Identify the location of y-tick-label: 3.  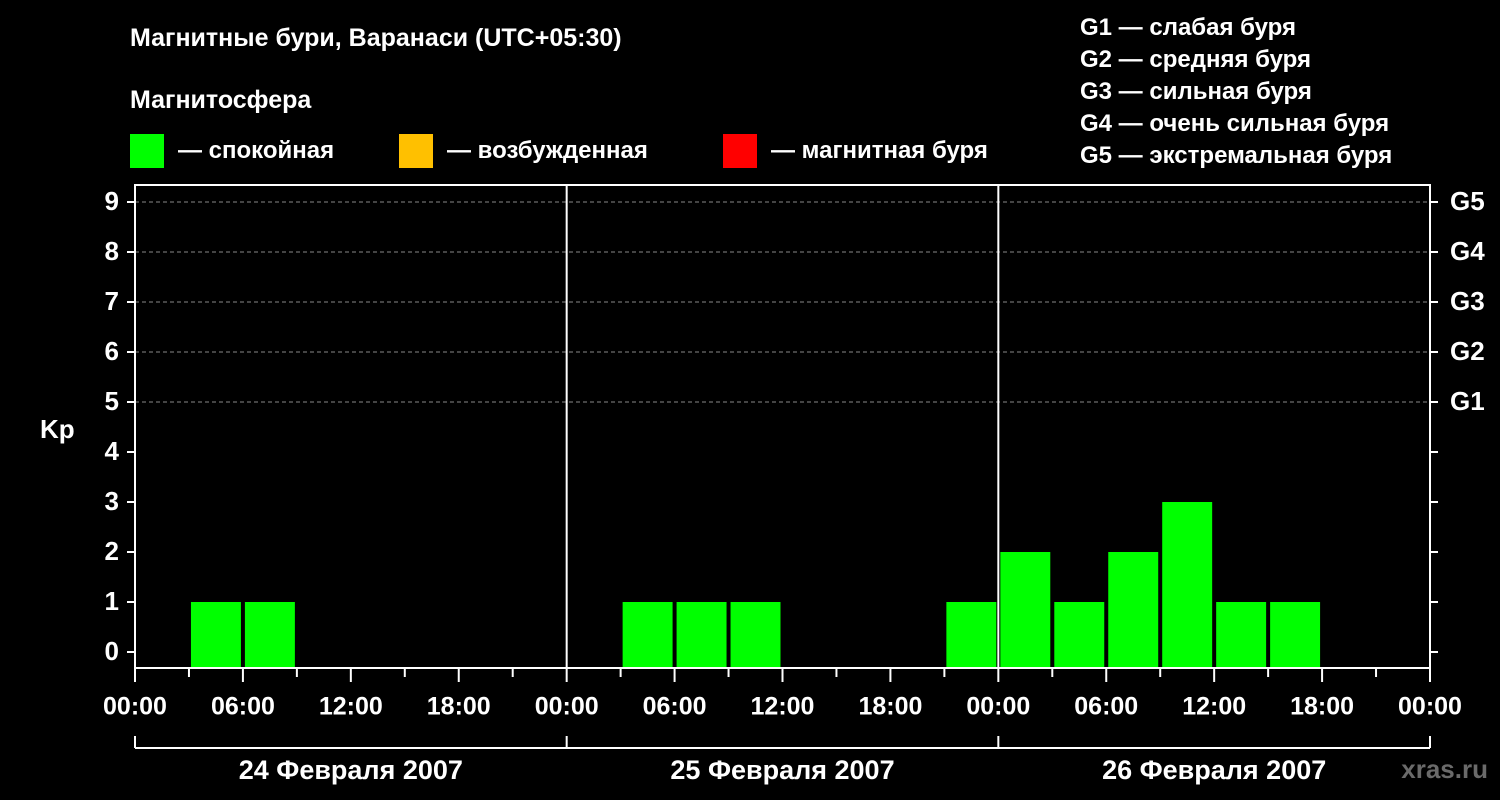
(112, 501).